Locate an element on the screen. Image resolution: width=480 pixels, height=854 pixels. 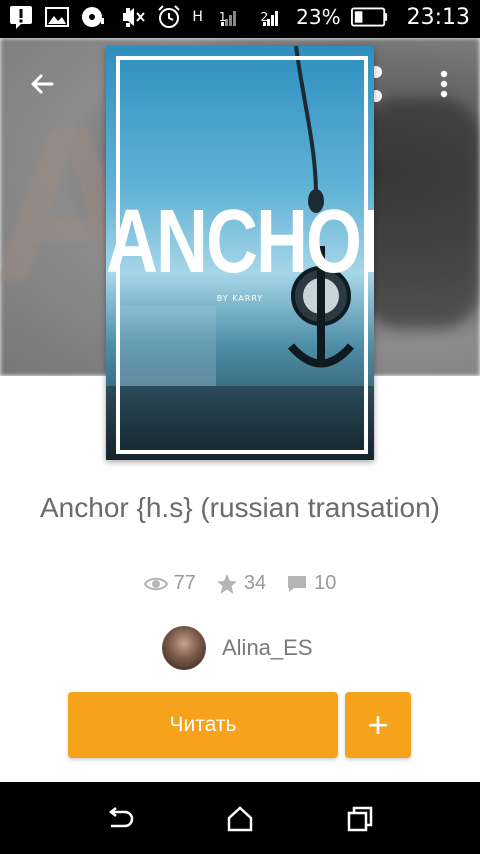
notification-alert-icon is located at coordinates (21, 17).